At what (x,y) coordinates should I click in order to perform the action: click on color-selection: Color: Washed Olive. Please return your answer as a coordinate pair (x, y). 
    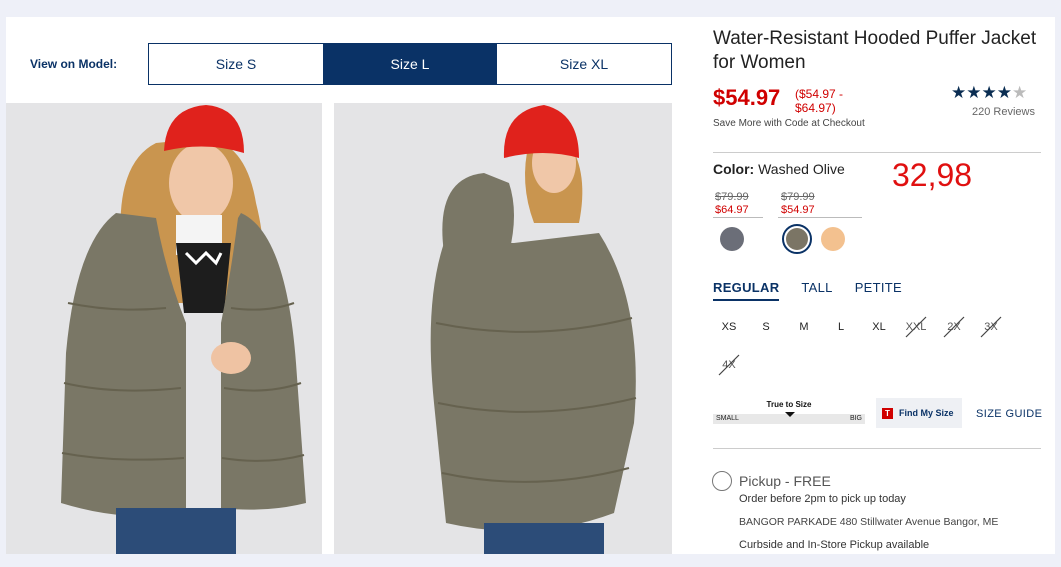
    Looking at the image, I should click on (779, 169).